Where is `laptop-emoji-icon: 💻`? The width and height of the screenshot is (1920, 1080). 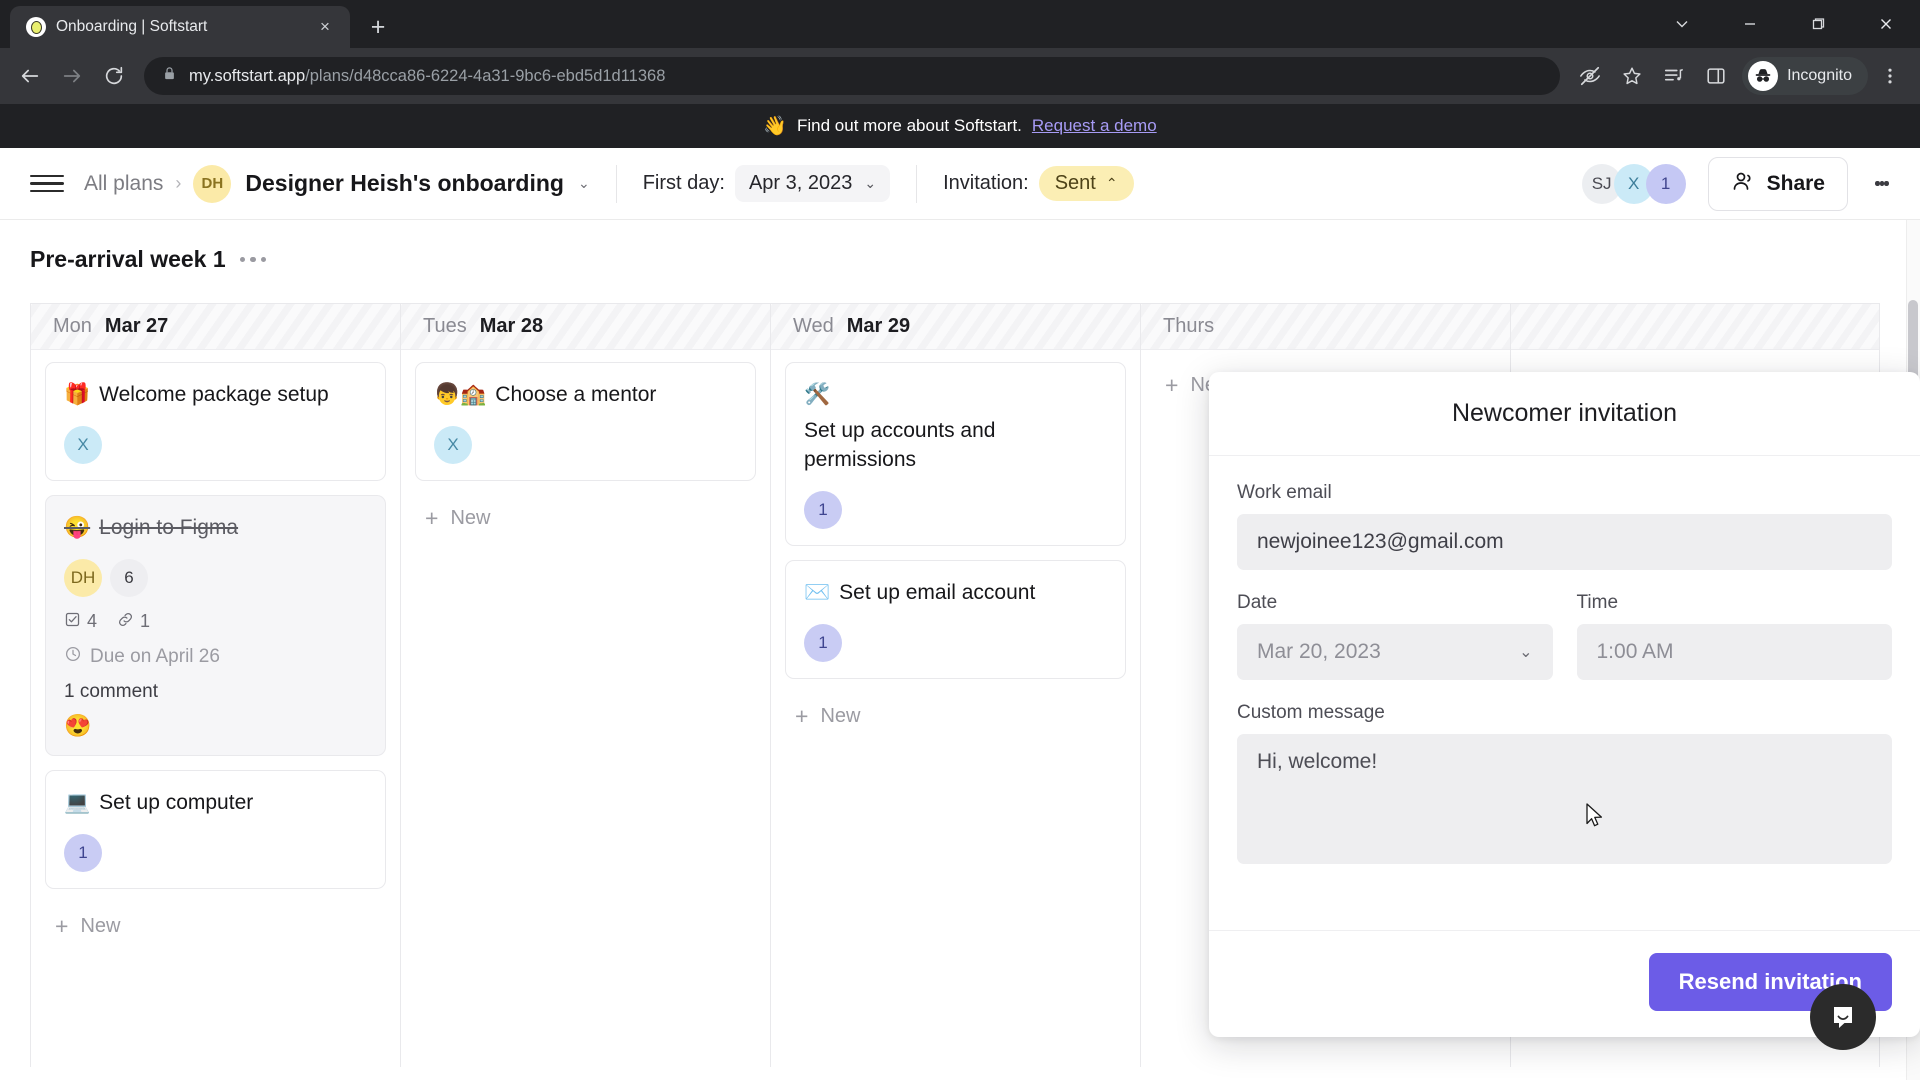
laptop-emoji-icon: 💻 is located at coordinates (77, 802).